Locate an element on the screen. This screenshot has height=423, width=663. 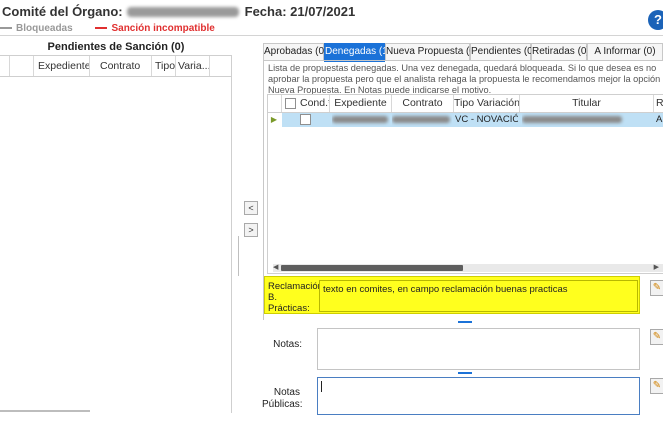
row-expediente-redacted is located at coordinates (361, 120).